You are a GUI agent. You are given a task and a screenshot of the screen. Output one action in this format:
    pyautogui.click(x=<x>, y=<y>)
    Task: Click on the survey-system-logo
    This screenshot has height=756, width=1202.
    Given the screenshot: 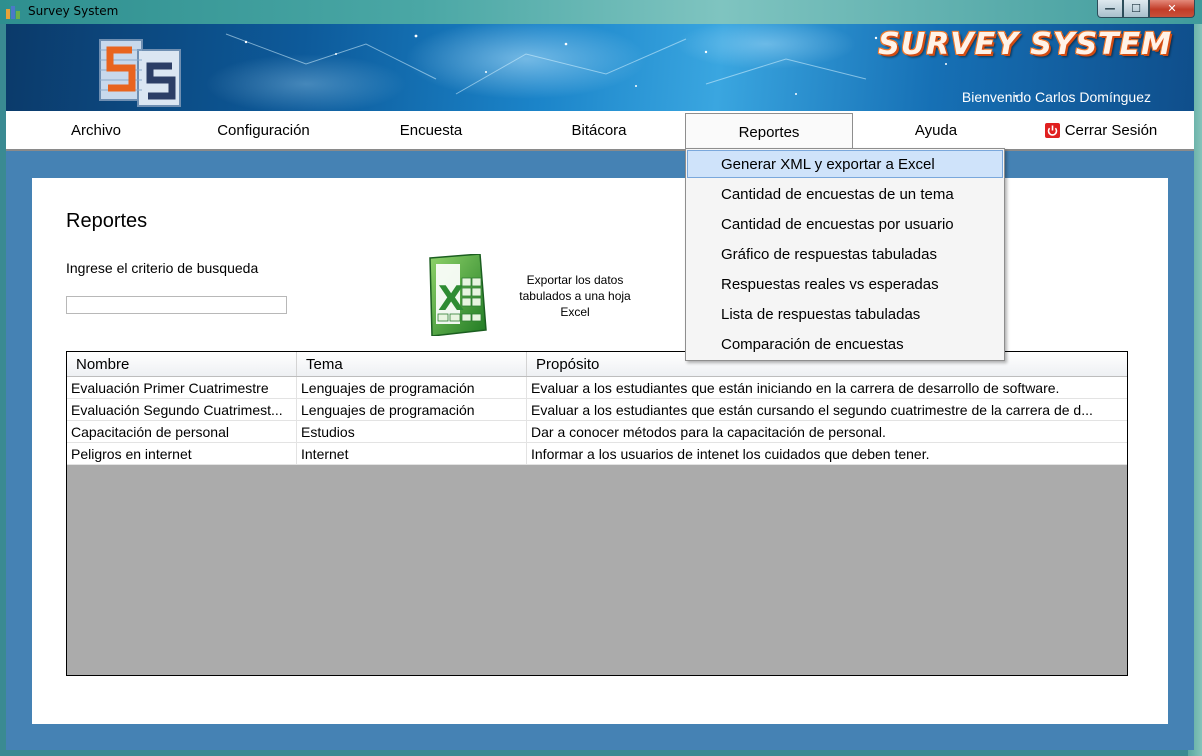 What is the action you would take?
    pyautogui.click(x=140, y=73)
    